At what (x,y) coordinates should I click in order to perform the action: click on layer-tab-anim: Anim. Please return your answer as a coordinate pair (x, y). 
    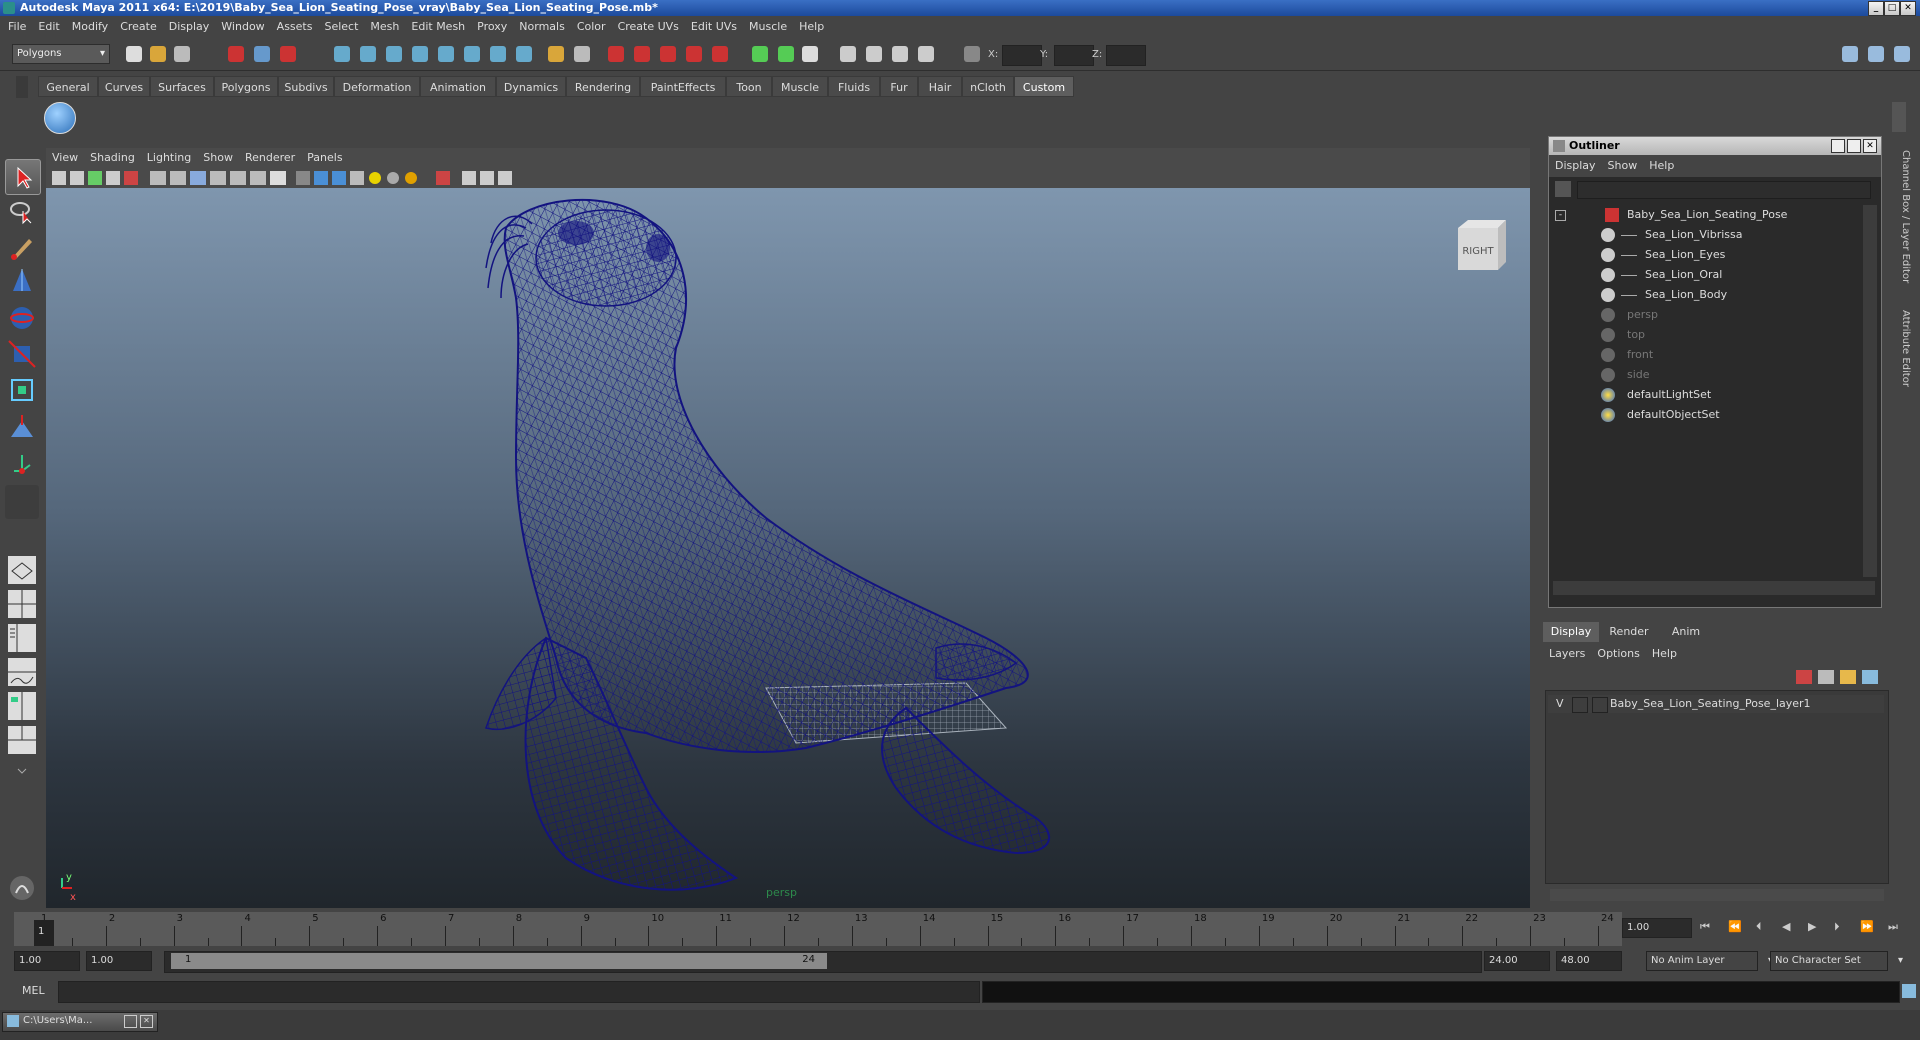
    Looking at the image, I should click on (1686, 632).